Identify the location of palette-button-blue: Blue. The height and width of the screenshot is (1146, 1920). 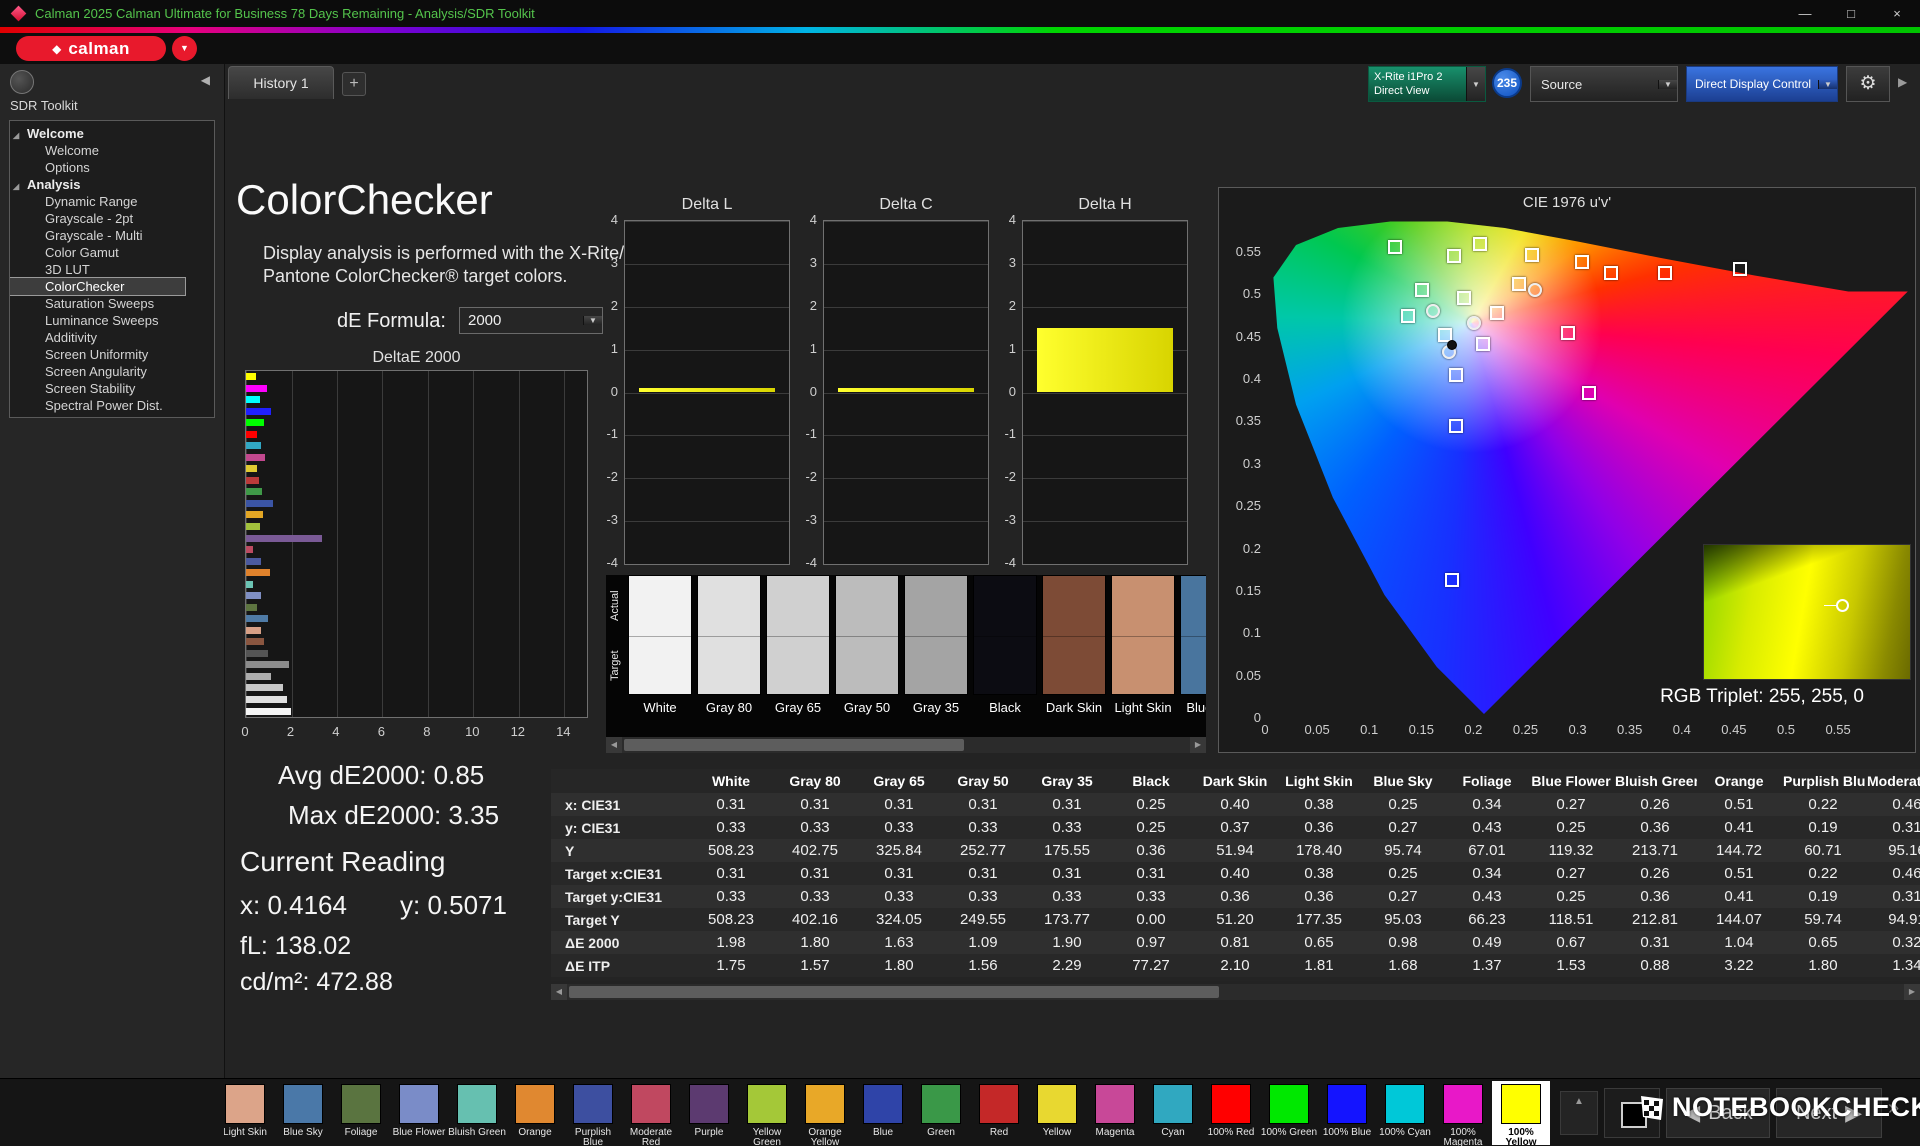
(883, 1113).